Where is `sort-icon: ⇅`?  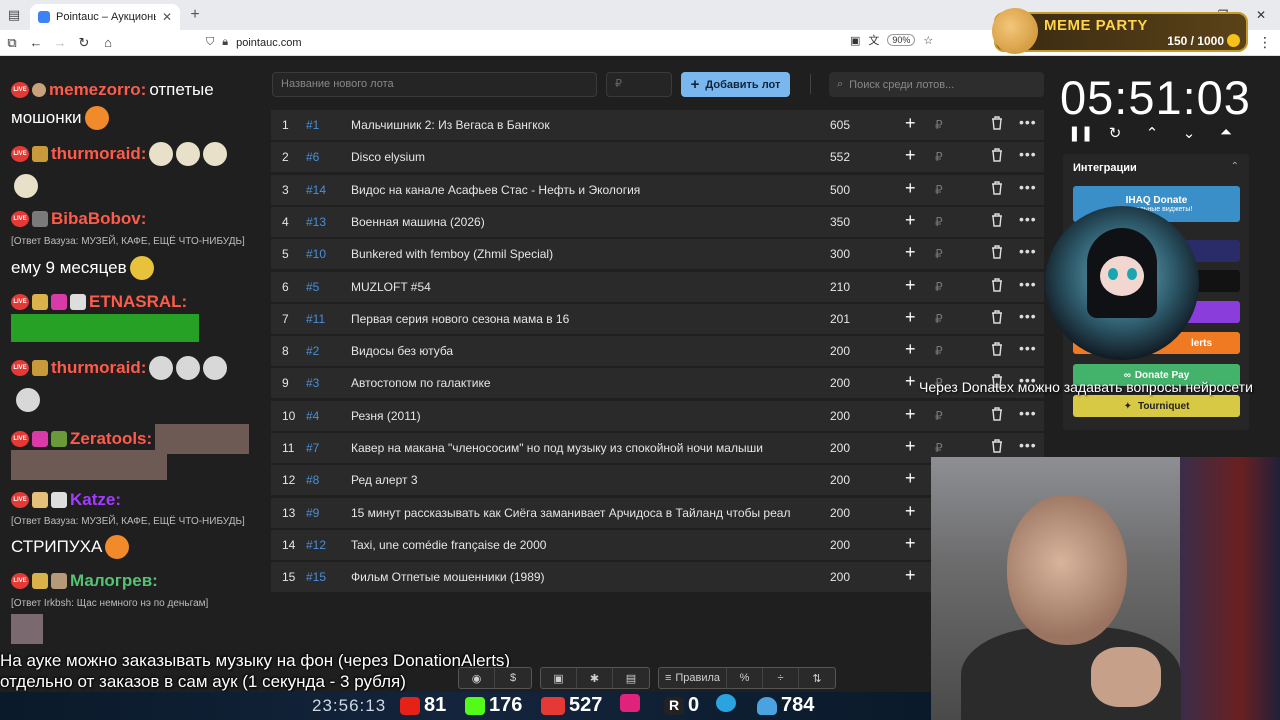 sort-icon: ⇅ is located at coordinates (817, 678).